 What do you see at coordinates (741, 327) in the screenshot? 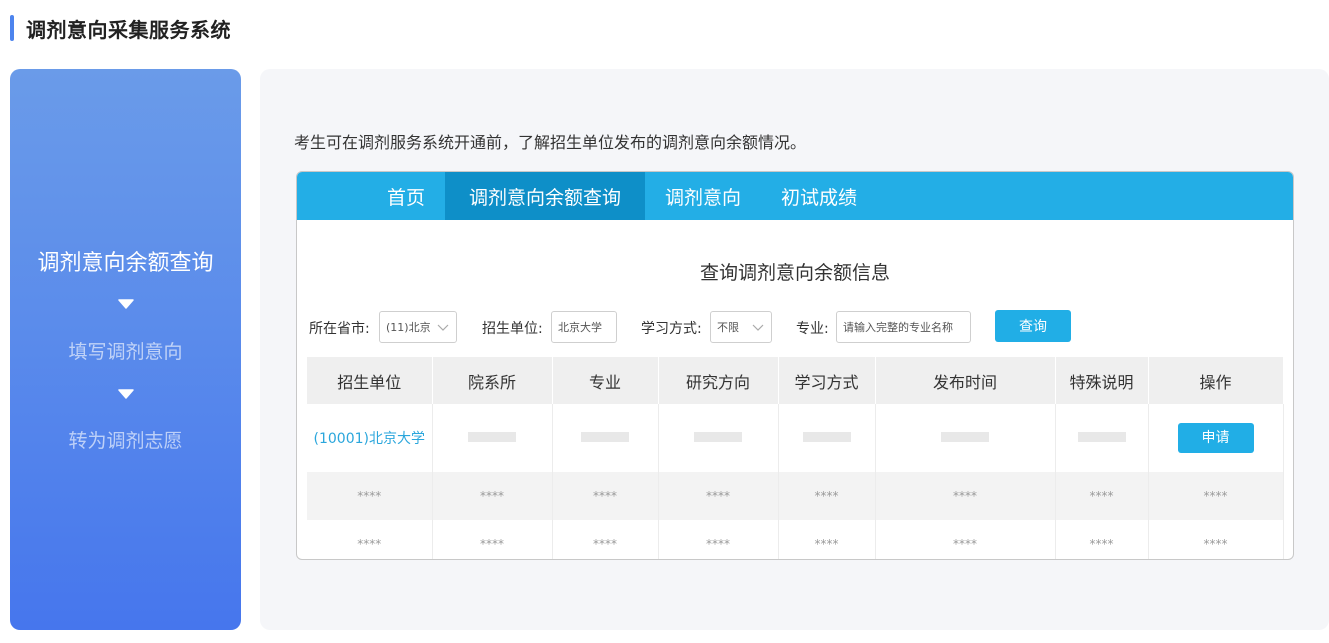
I see `mode-select: 不限` at bounding box center [741, 327].